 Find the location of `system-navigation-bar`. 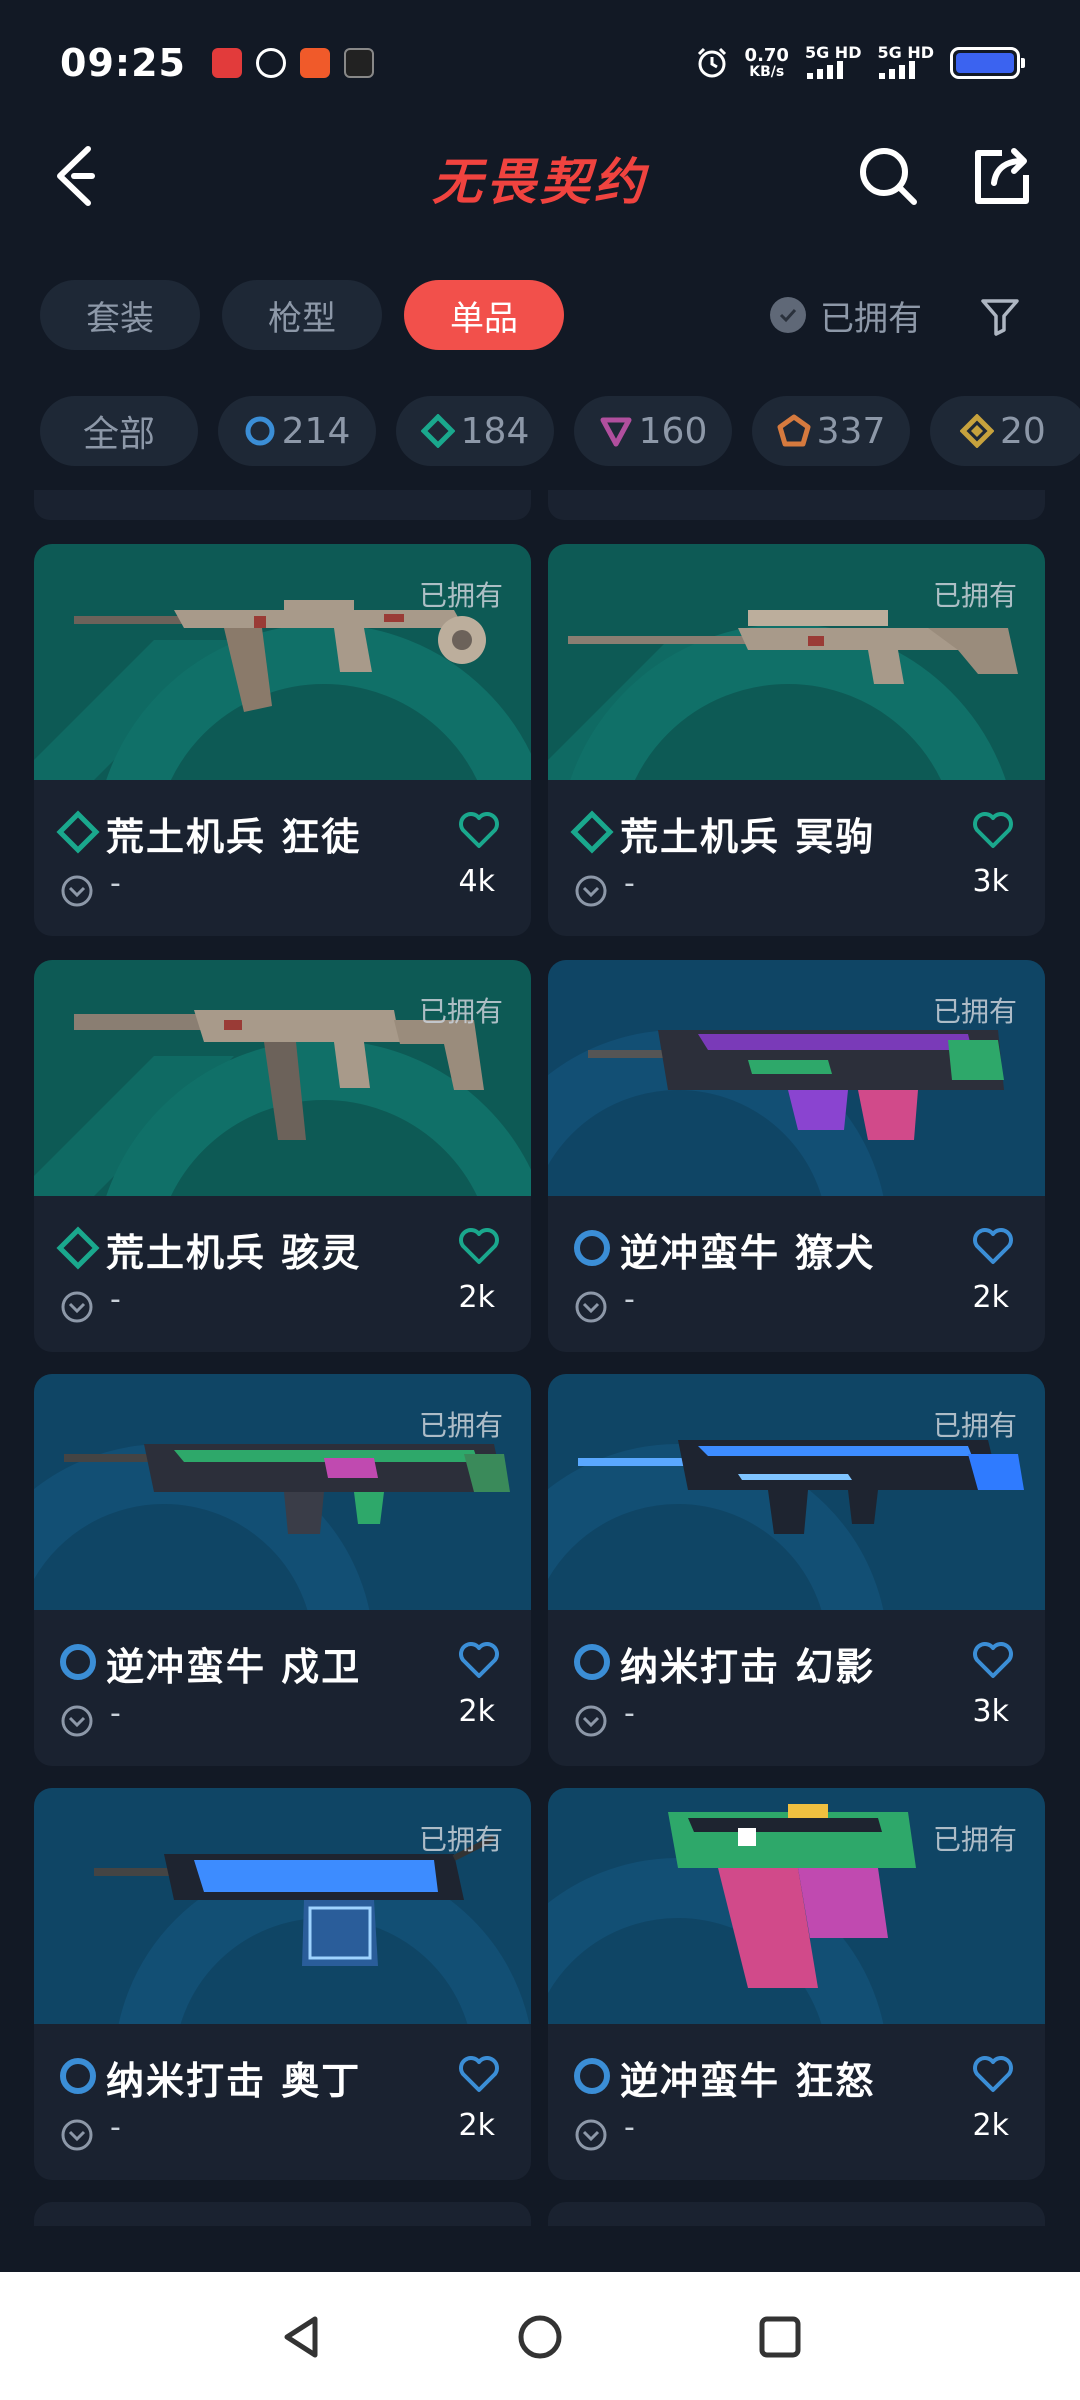

system-navigation-bar is located at coordinates (540, 2336).